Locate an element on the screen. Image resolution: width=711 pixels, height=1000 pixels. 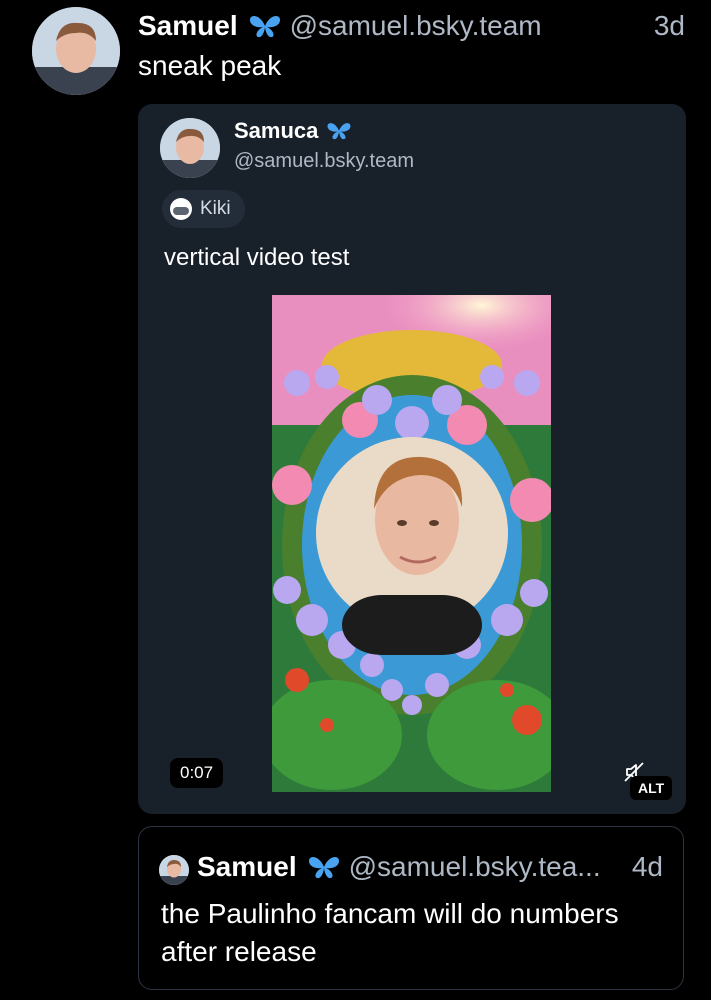
quoted-post-text: vertical video test is located at coordinates (257, 257).